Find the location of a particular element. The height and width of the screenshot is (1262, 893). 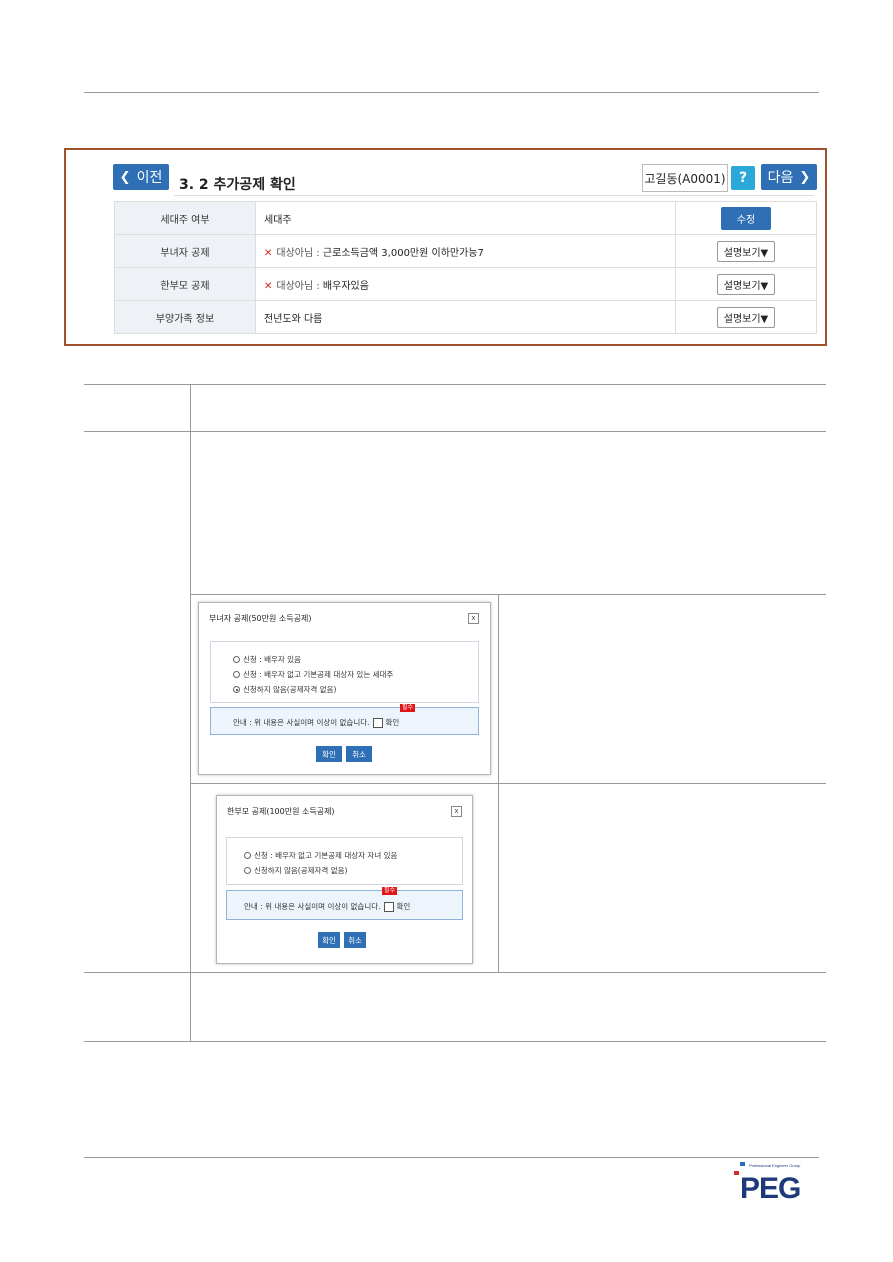

section-title: 3. 2 추가공제 확인 is located at coordinates (237, 185).